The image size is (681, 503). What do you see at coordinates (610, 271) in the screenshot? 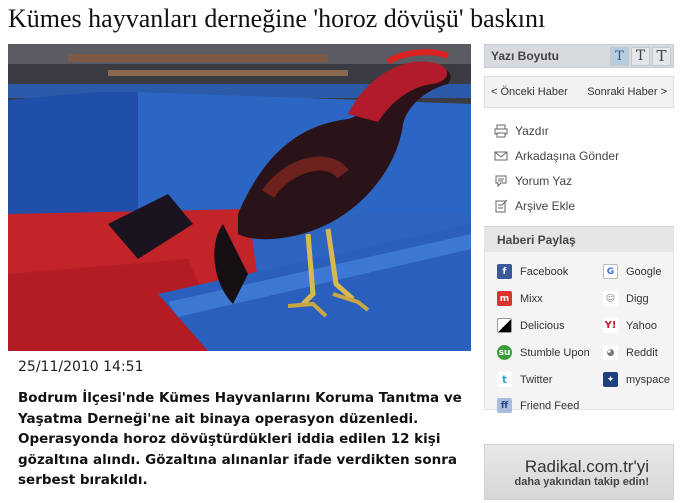
I see `google-icon: G` at bounding box center [610, 271].